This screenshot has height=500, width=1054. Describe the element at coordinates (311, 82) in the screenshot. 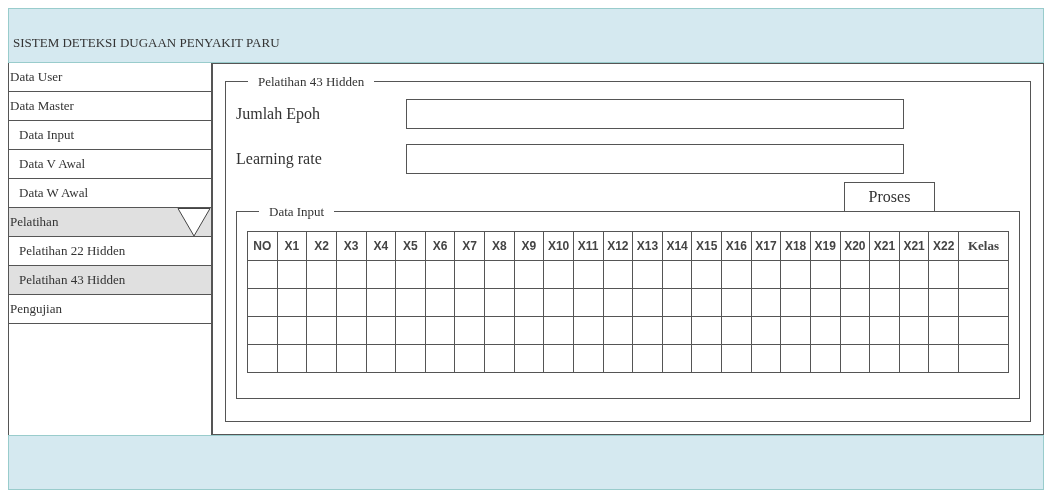

I see `group-title: Pelatihan 43 Hidden` at that location.